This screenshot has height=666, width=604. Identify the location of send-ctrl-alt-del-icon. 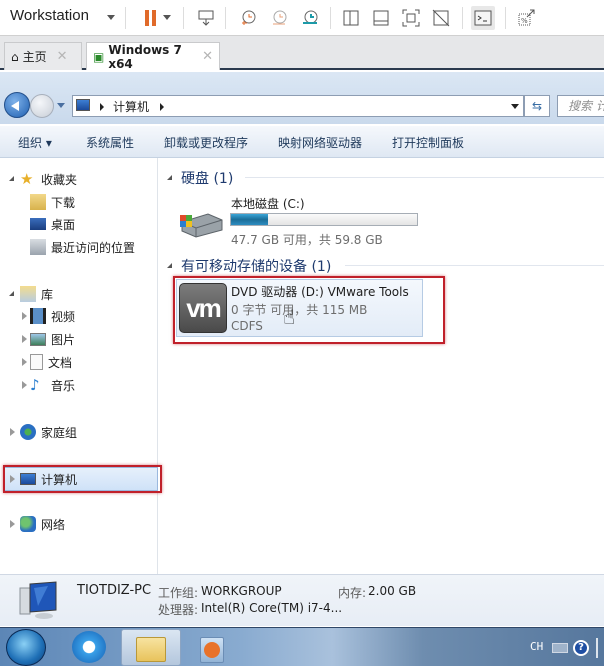
(206, 18).